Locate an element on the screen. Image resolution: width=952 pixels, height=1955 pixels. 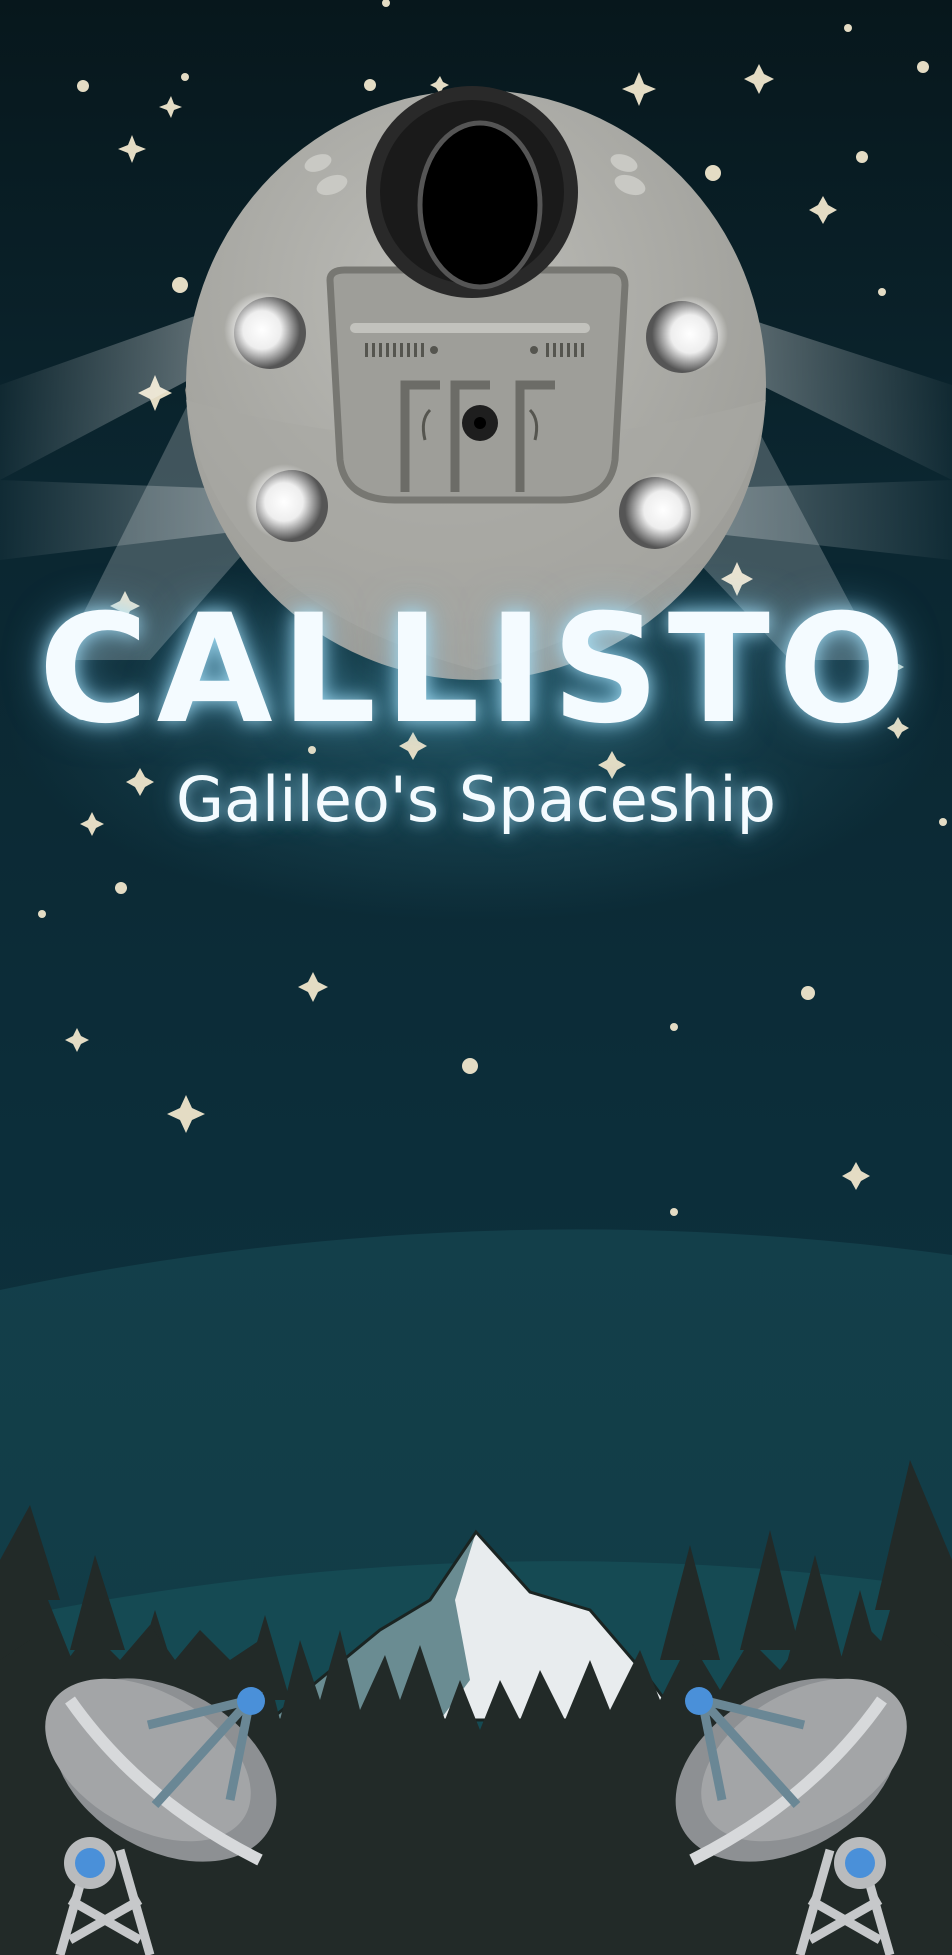
page-title: CALLISTO is located at coordinates (476, 670).